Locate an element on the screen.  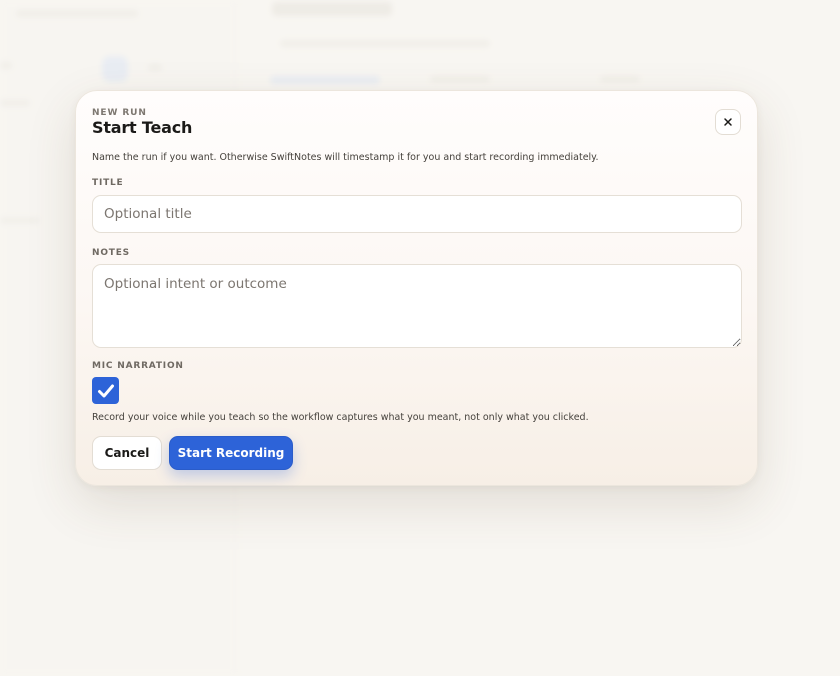
dialog-eyebrow: NEW RUN is located at coordinates (119, 113).